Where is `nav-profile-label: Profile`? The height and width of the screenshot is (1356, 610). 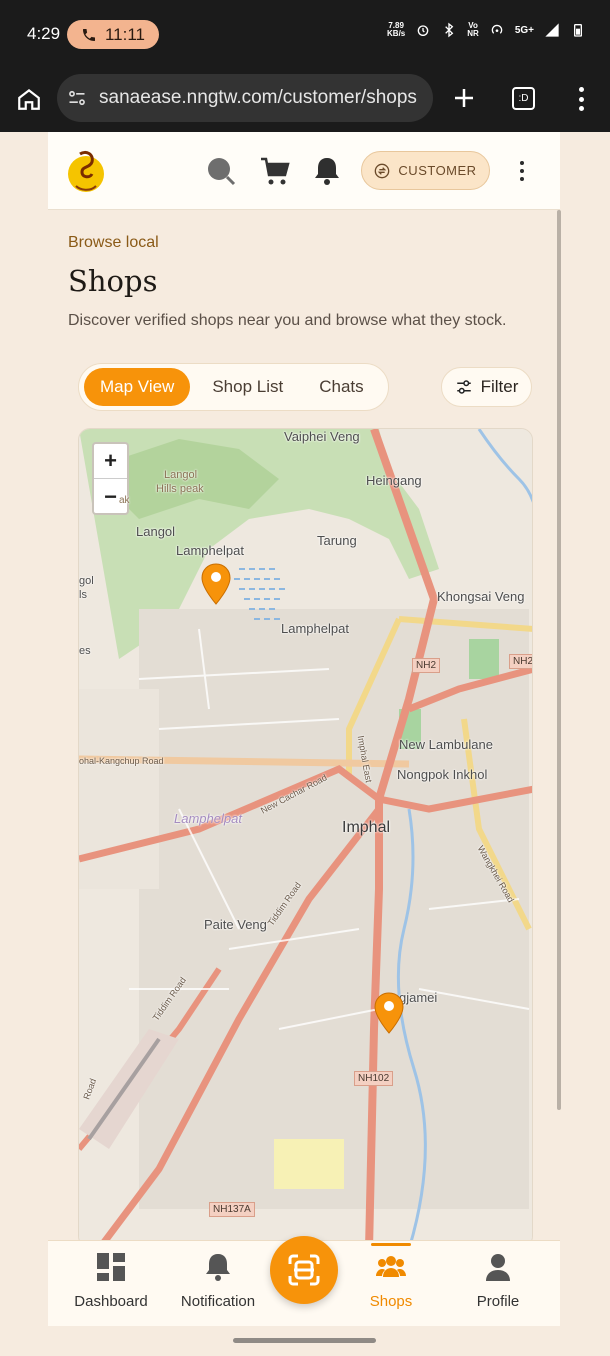
nav-profile-label: Profile is located at coordinates (498, 1301).